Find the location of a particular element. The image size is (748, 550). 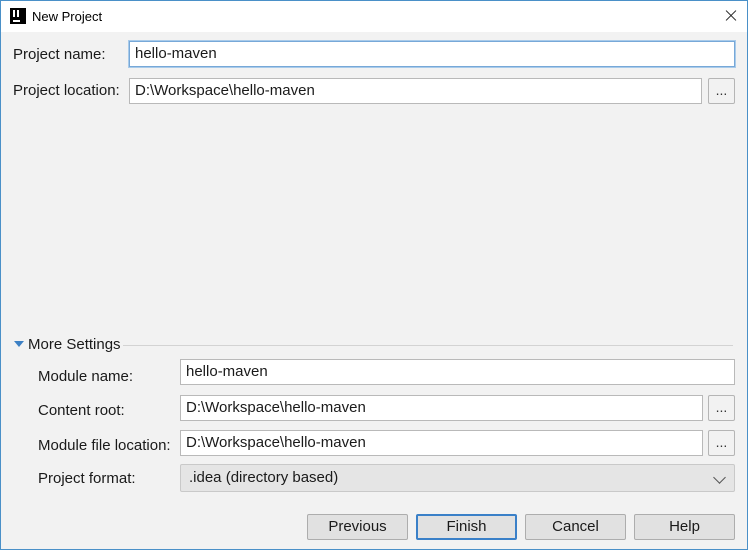

finish-button: Finish is located at coordinates (466, 527).